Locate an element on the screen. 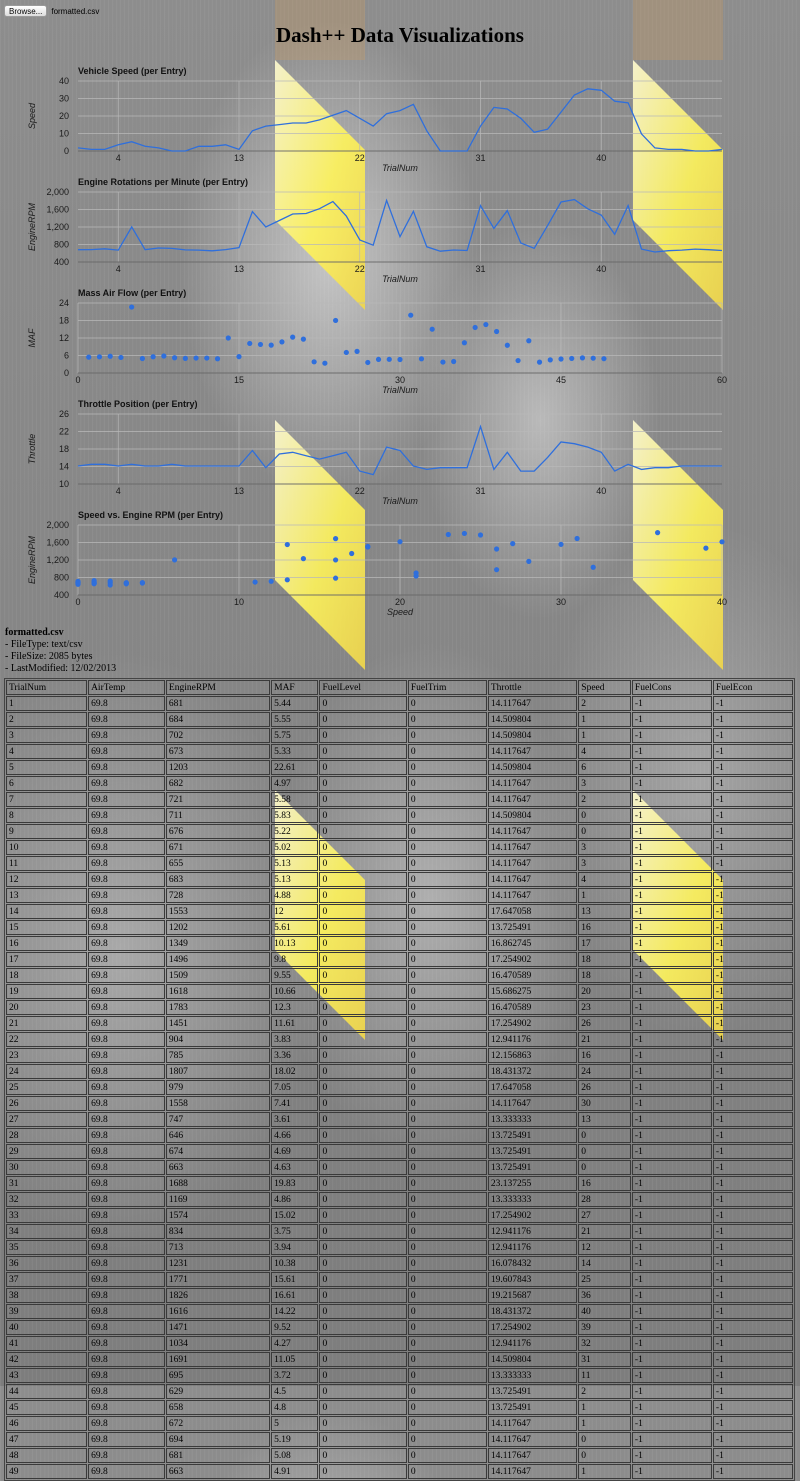 The image size is (800, 1481). table-cell: 21 is located at coordinates (604, 1039).